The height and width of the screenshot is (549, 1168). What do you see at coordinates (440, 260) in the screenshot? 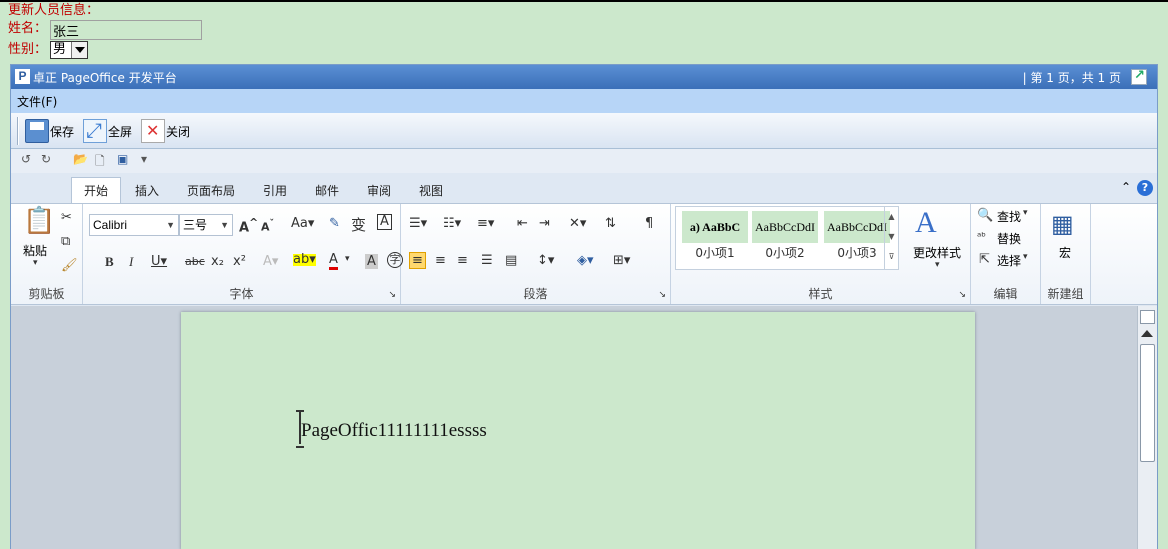
I see `align-center-icon: ≡` at bounding box center [440, 260].